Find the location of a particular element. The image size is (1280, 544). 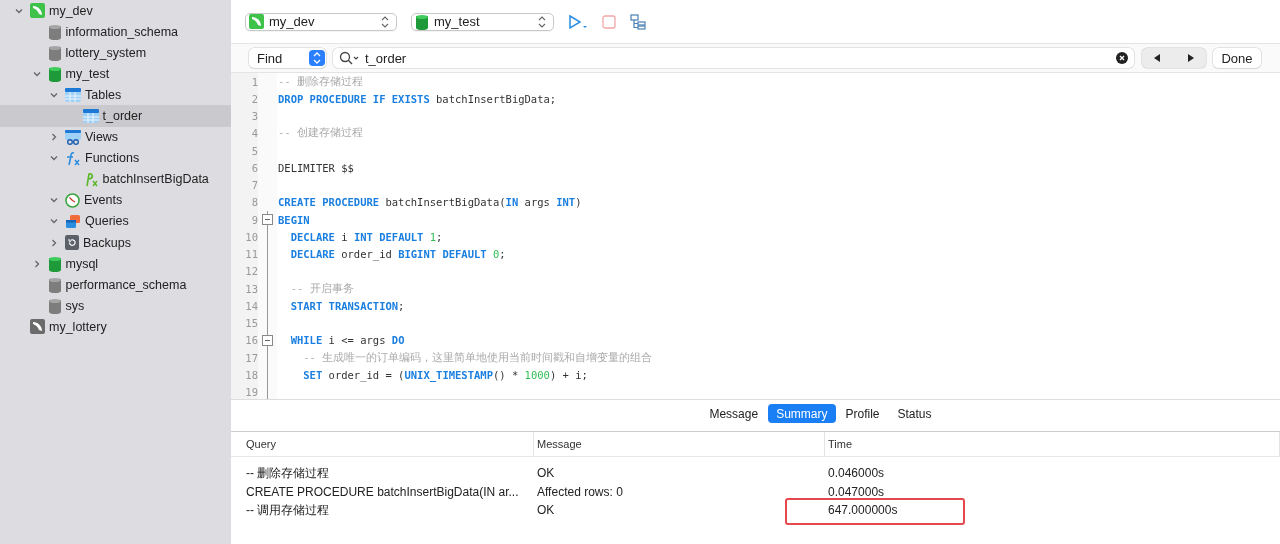

tree-item-label: Events is located at coordinates (103, 200).